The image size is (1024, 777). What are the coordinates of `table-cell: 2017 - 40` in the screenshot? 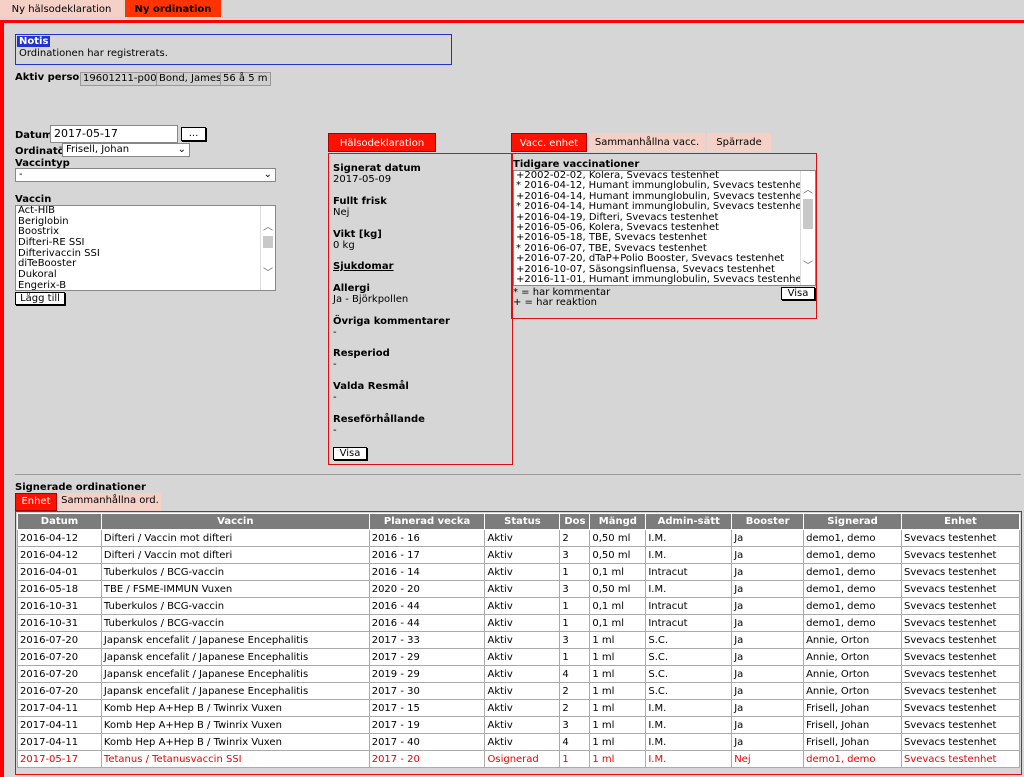 It's located at (427, 742).